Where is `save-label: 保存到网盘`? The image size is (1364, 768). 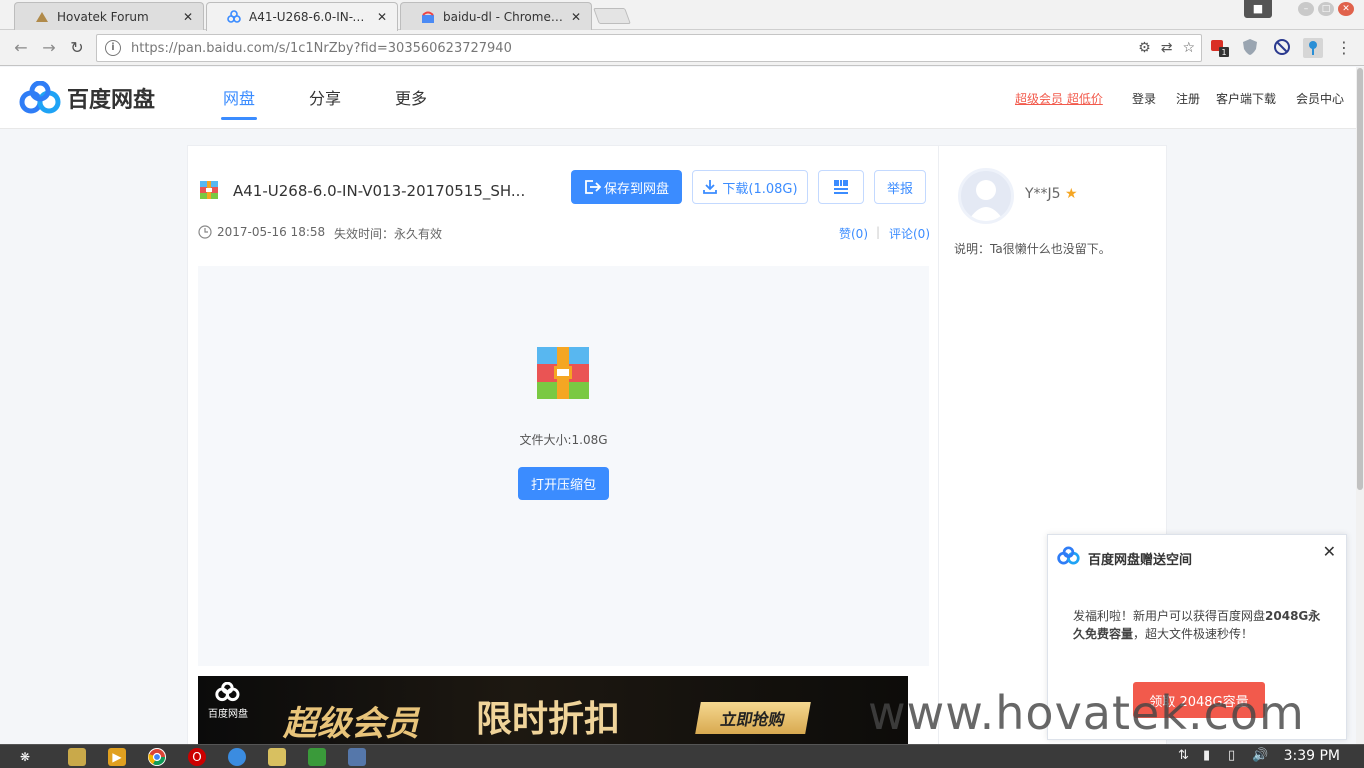 save-label: 保存到网盘 is located at coordinates (636, 189).